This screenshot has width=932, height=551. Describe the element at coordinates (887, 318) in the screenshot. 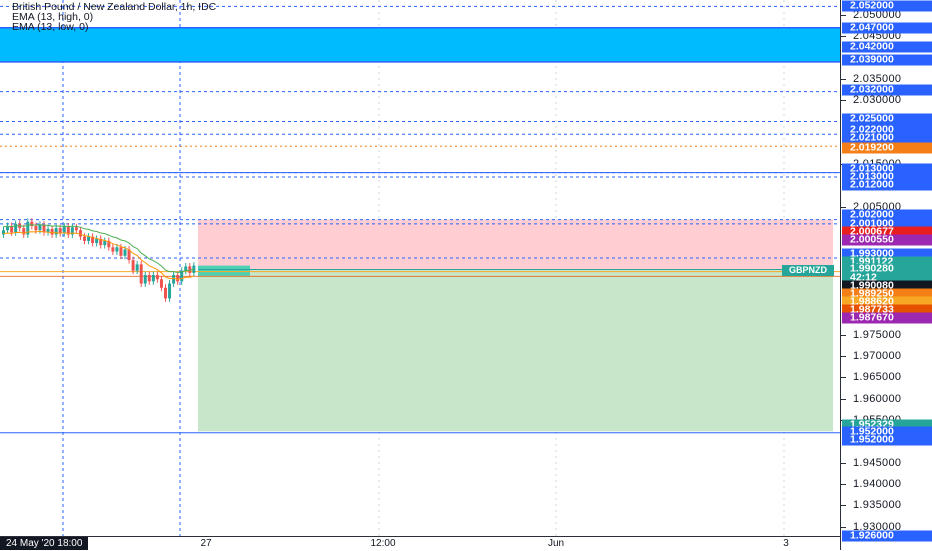

I see `price-label: 1.987670` at that location.